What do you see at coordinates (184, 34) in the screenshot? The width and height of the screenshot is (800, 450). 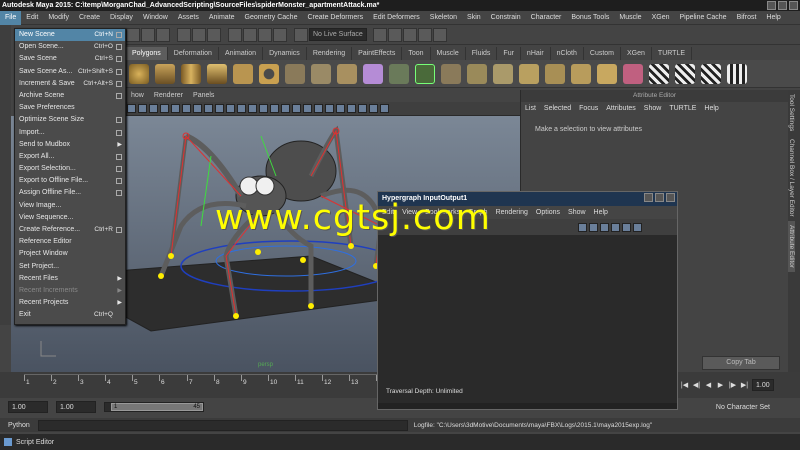 I see `select-hierarchy-icon` at bounding box center [184, 34].